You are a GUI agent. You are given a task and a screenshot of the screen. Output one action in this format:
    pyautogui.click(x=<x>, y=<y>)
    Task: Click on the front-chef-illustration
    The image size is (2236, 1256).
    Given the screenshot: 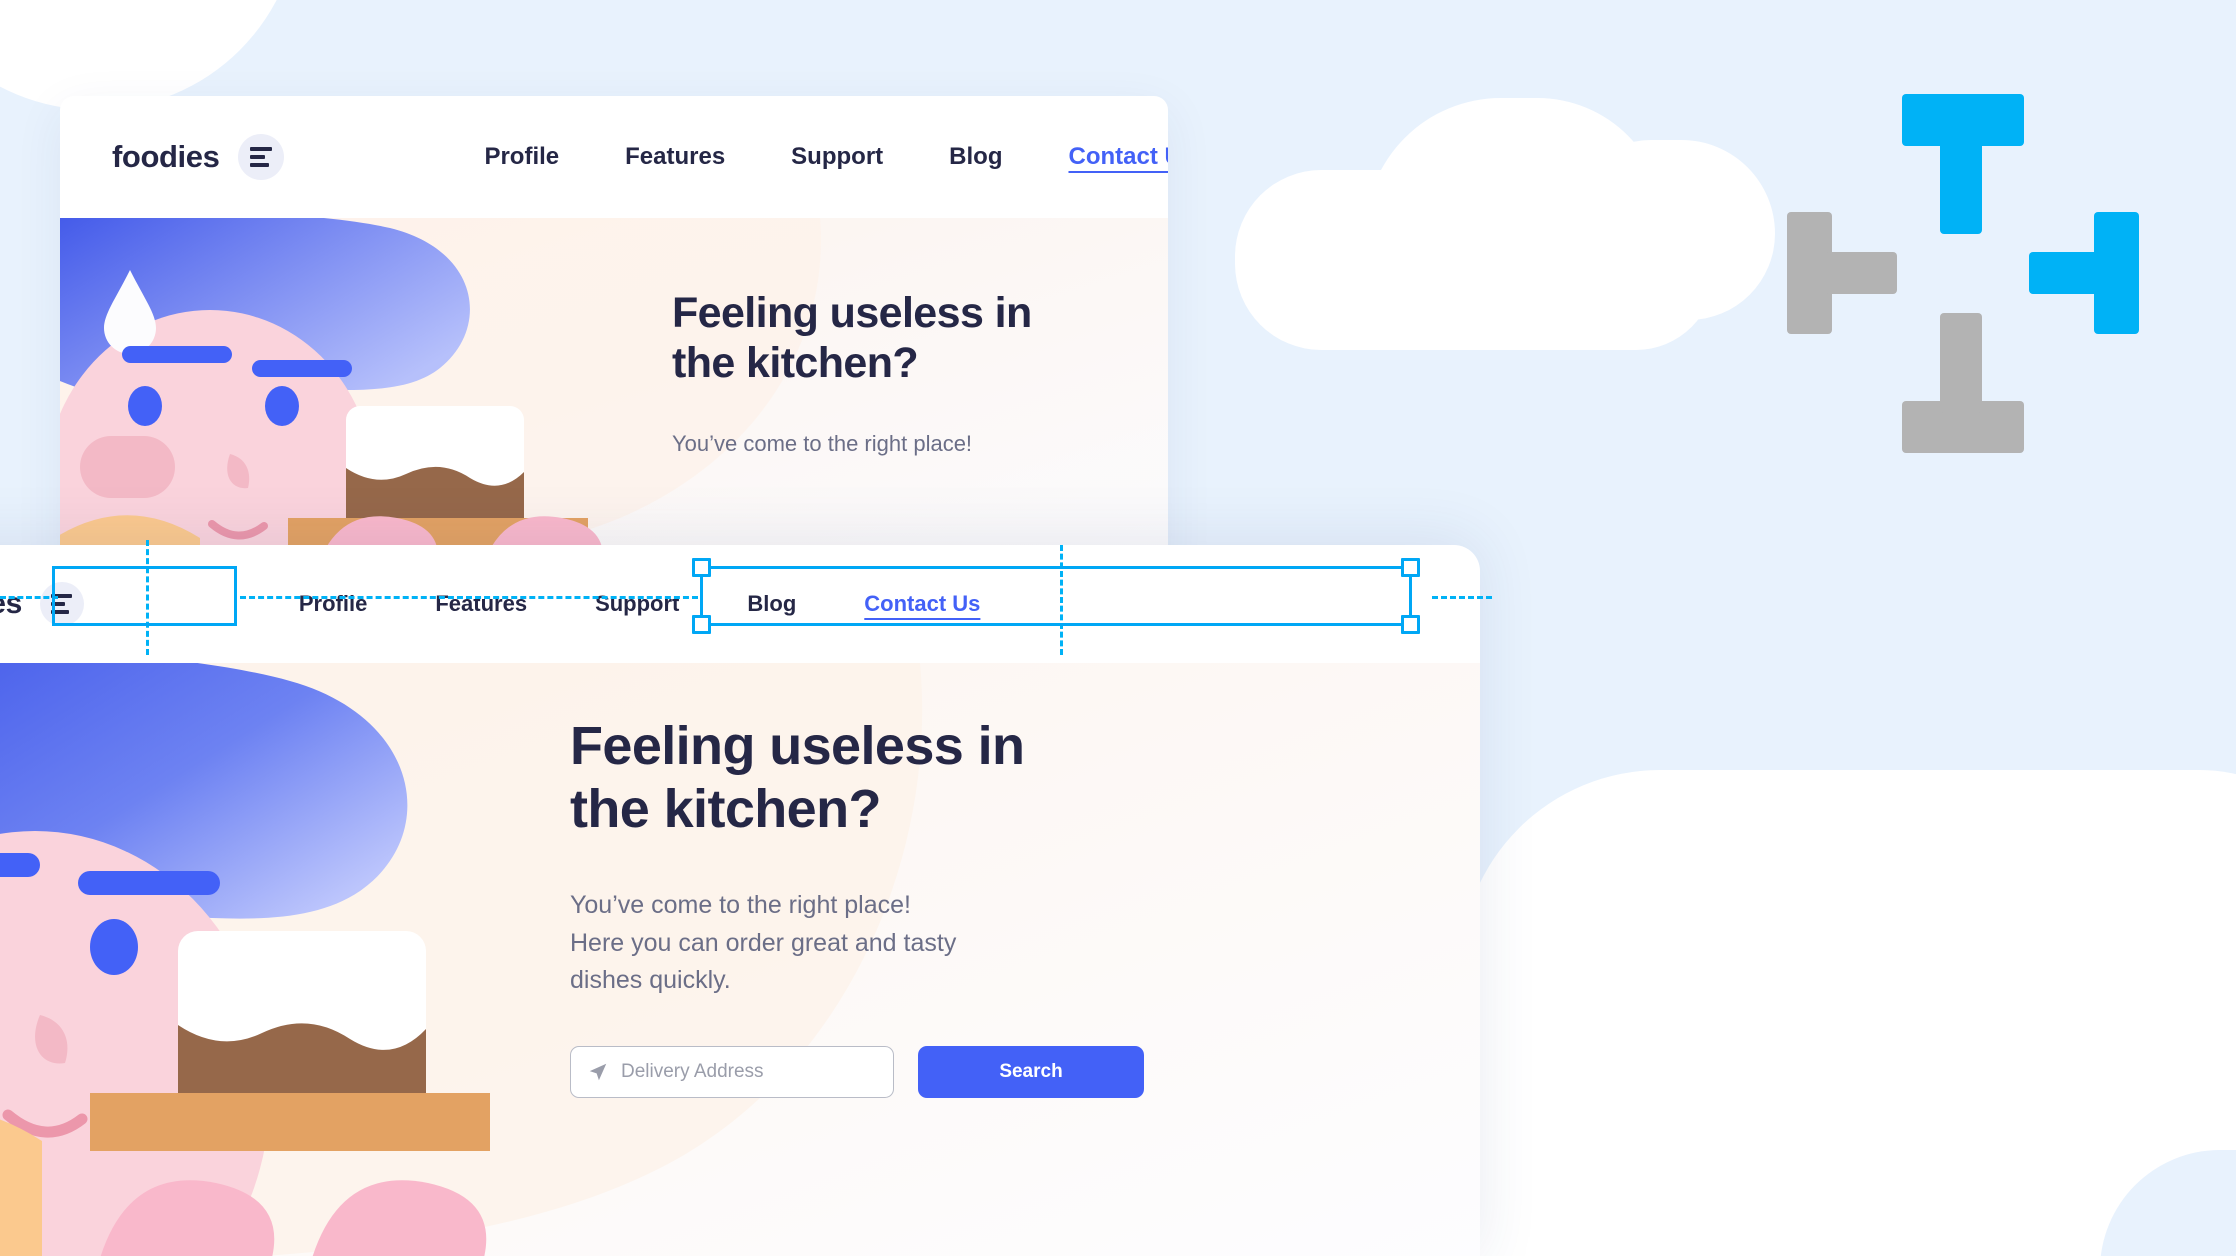 What is the action you would take?
    pyautogui.click(x=330, y=959)
    